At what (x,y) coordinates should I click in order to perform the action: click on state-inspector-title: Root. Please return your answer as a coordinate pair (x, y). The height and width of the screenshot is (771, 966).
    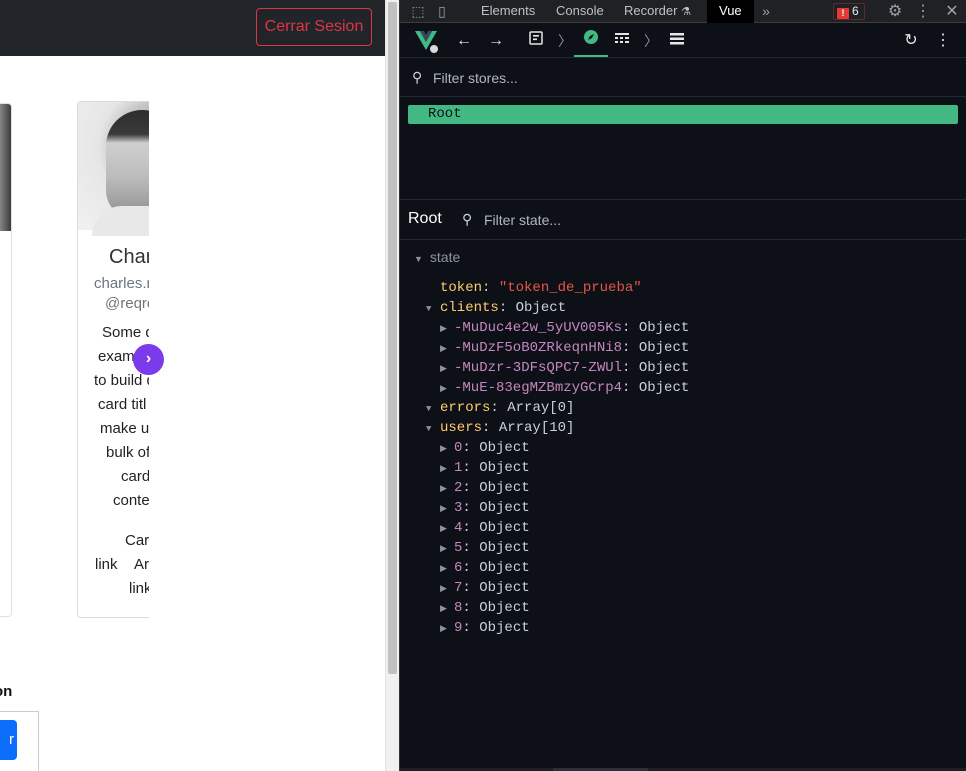
    Looking at the image, I should click on (425, 218).